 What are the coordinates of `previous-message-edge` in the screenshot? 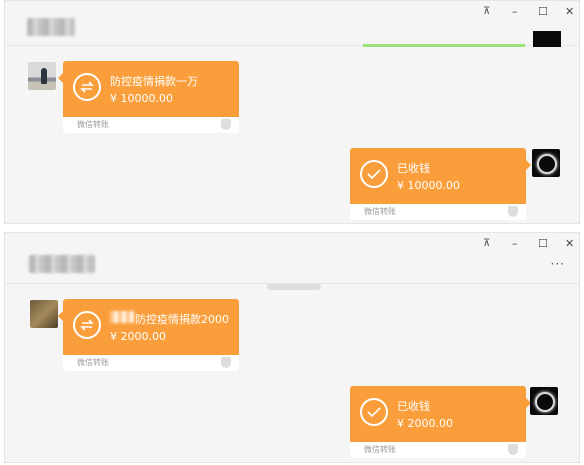 It's located at (444, 45).